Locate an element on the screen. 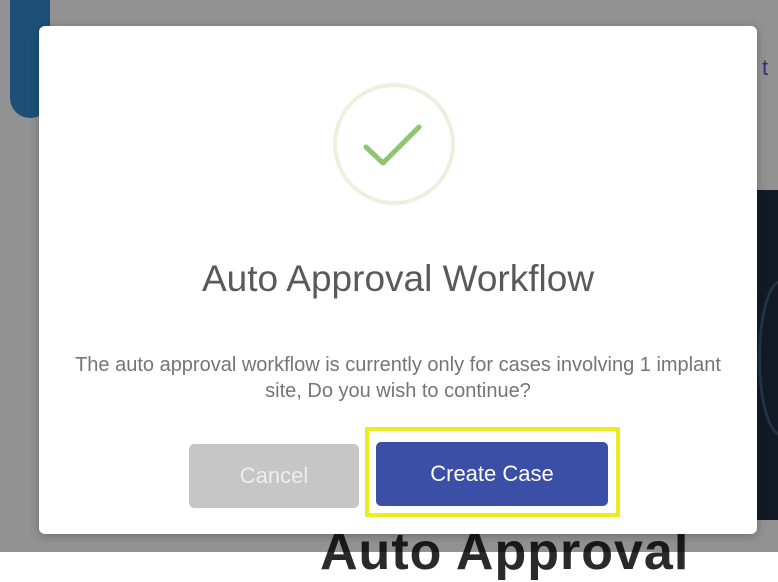 The image size is (778, 582). dialog-title: Auto Approval Workflow is located at coordinates (398, 278).